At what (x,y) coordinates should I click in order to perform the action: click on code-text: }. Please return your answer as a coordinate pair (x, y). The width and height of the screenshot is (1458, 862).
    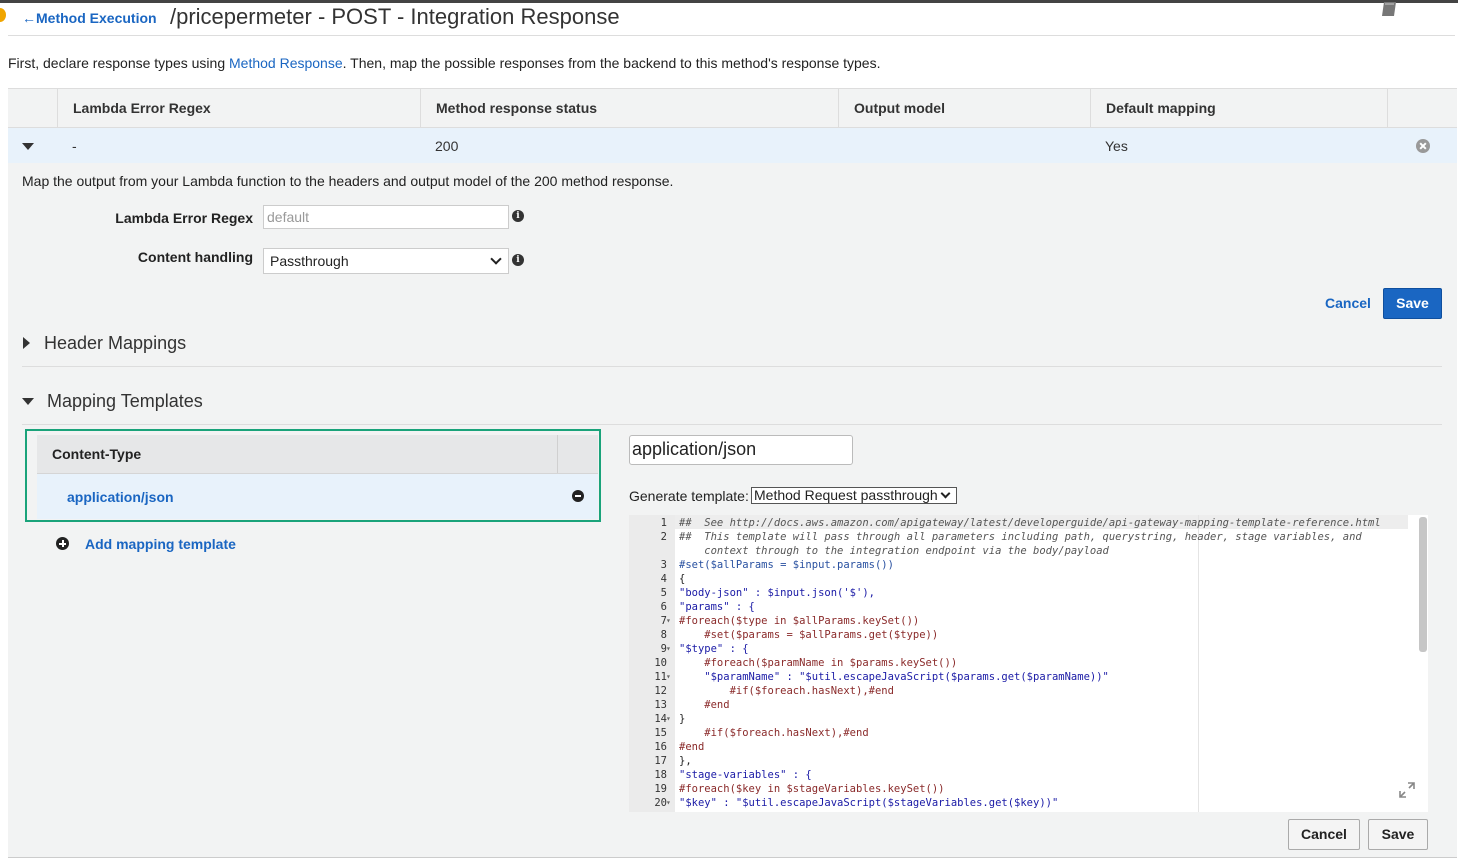
    Looking at the image, I should click on (682, 719).